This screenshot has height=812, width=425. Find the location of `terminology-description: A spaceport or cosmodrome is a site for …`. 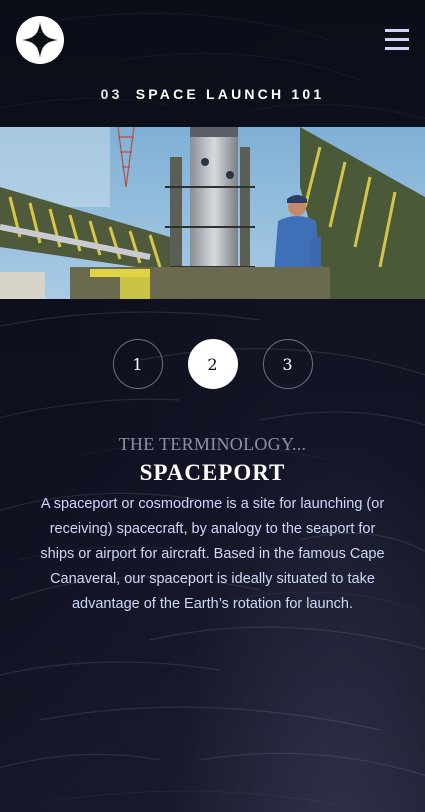

terminology-description: A spaceport or cosmodrome is a site for … is located at coordinates (212, 554).